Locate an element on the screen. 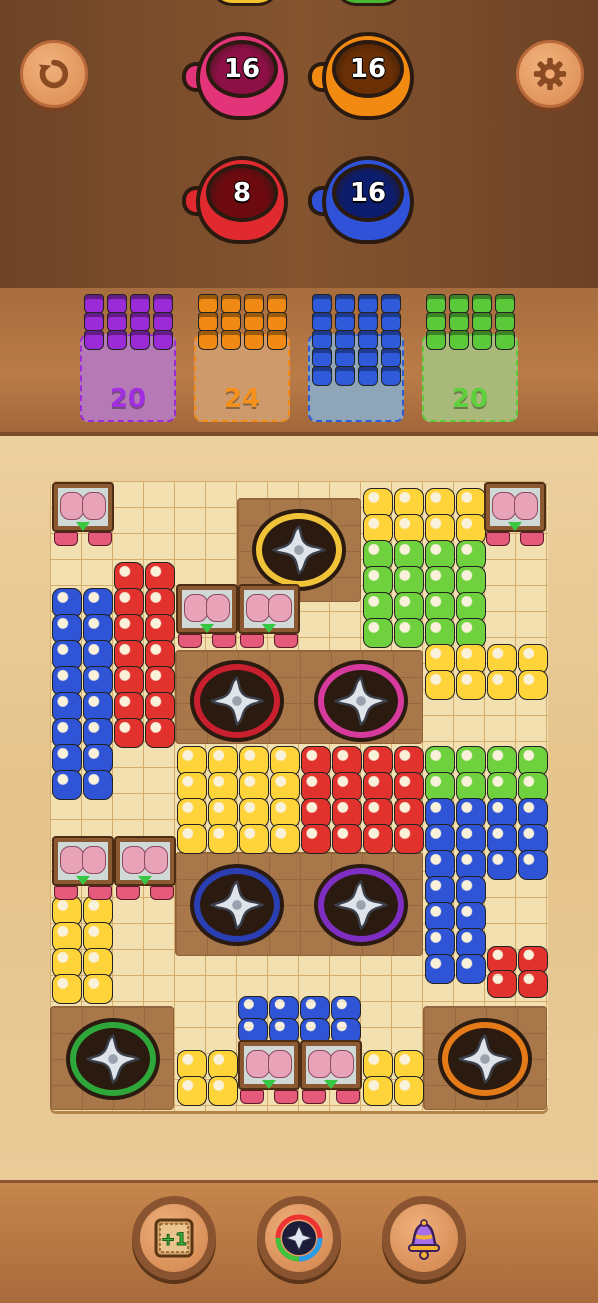 This screenshot has width=598, height=1303. tray-bin-green: 20 is located at coordinates (470, 357).